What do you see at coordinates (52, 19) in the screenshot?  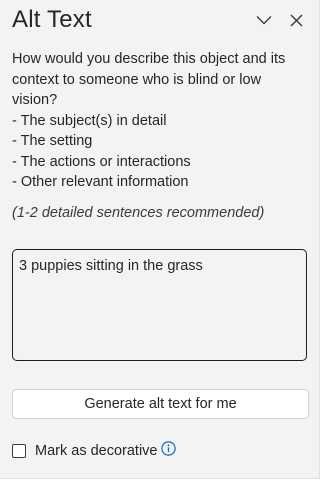 I see `pane-title: Alt Text` at bounding box center [52, 19].